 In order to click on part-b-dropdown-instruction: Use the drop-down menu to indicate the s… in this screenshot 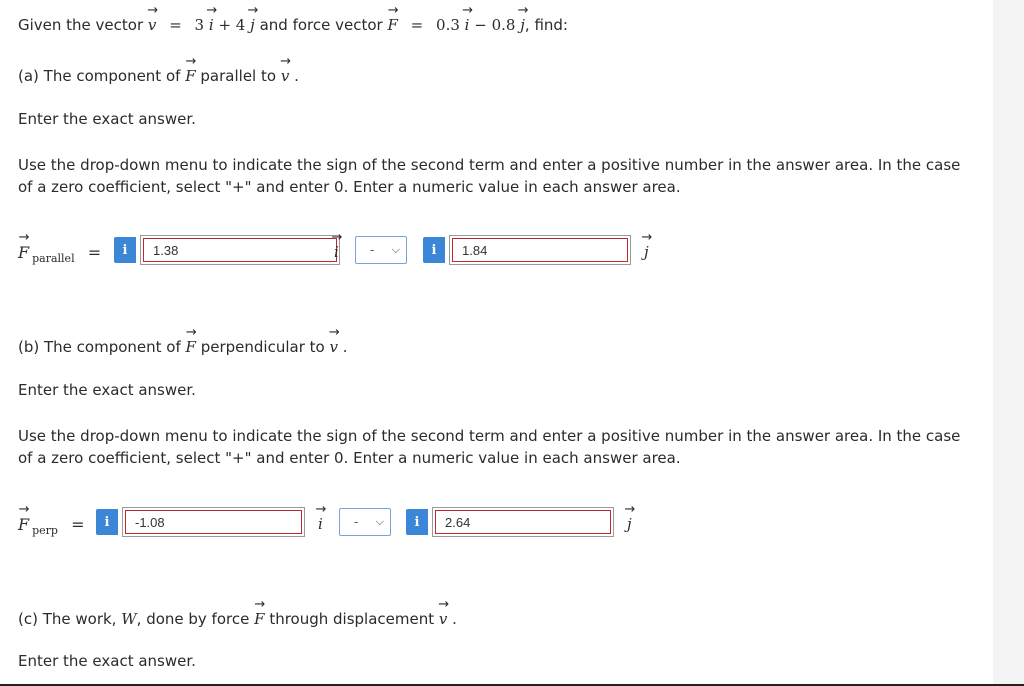, I will do `click(489, 447)`.